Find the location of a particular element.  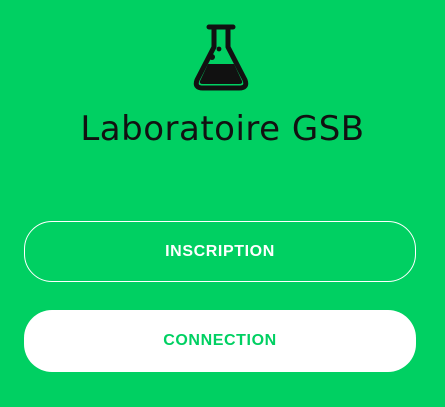

login-button: CONNECTION is located at coordinates (220, 341).